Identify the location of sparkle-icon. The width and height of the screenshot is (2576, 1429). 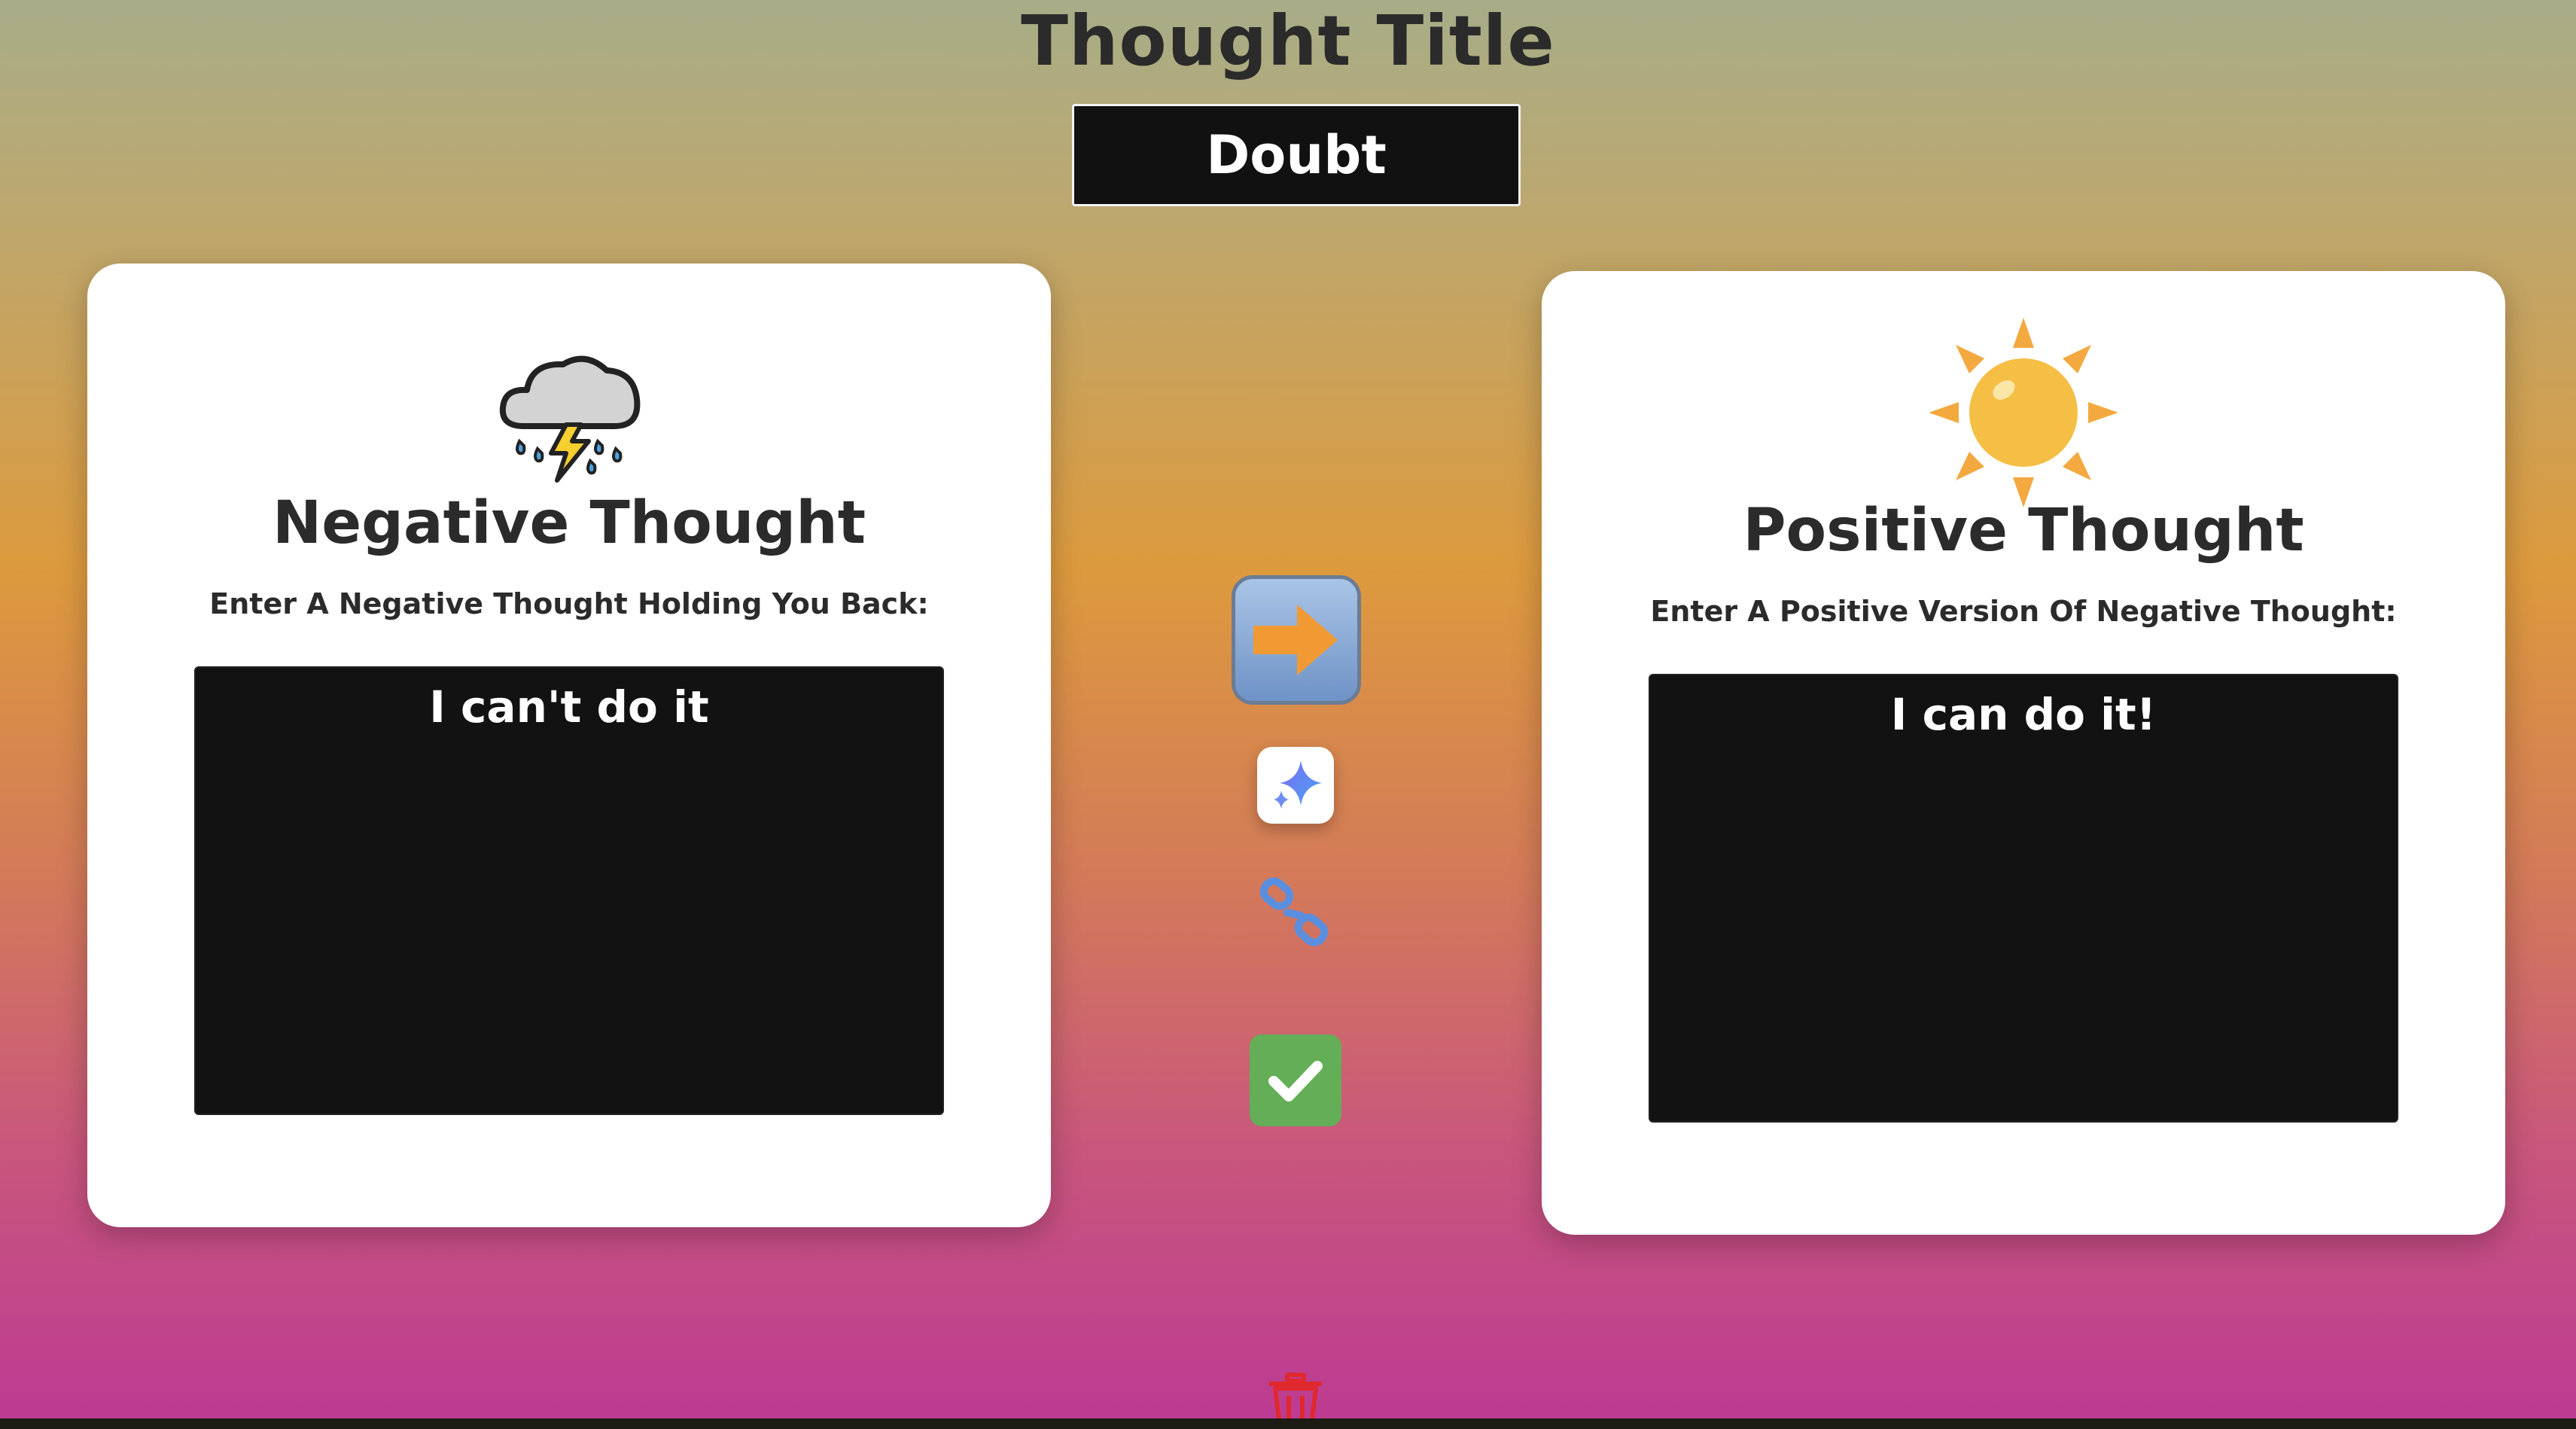
(1298, 784).